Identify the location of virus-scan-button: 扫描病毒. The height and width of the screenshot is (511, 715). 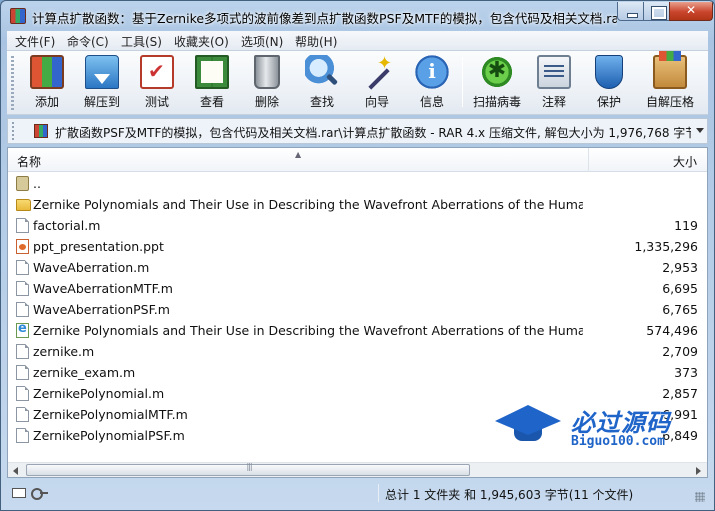
(497, 82).